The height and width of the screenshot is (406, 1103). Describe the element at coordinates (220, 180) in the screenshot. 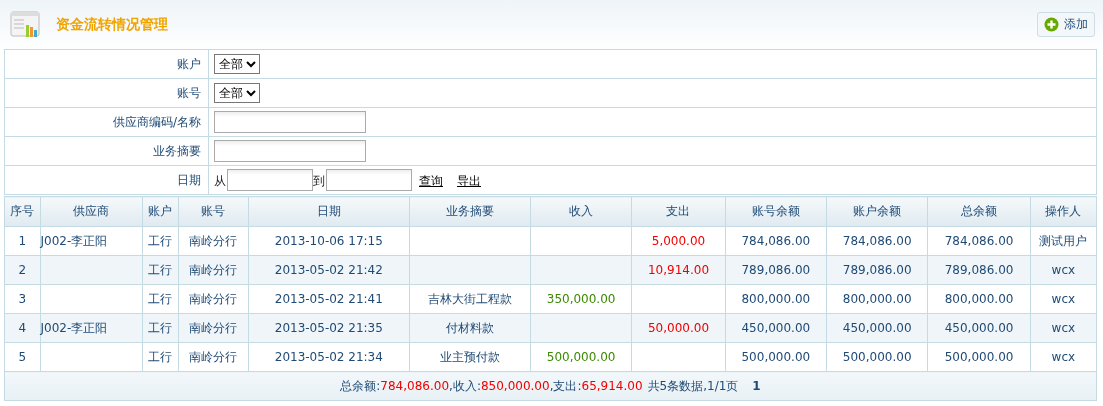

I see `from-label: 从` at that location.